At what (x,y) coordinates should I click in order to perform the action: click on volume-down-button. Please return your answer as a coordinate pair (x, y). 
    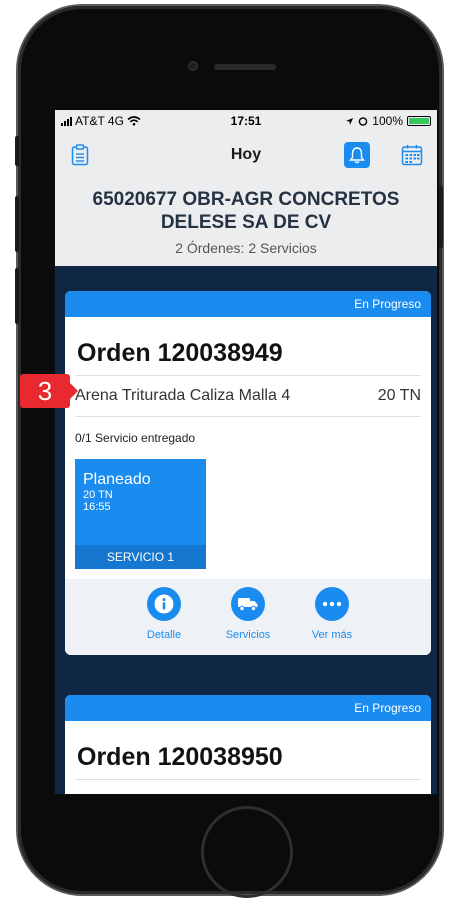
    Looking at the image, I should click on (17, 296).